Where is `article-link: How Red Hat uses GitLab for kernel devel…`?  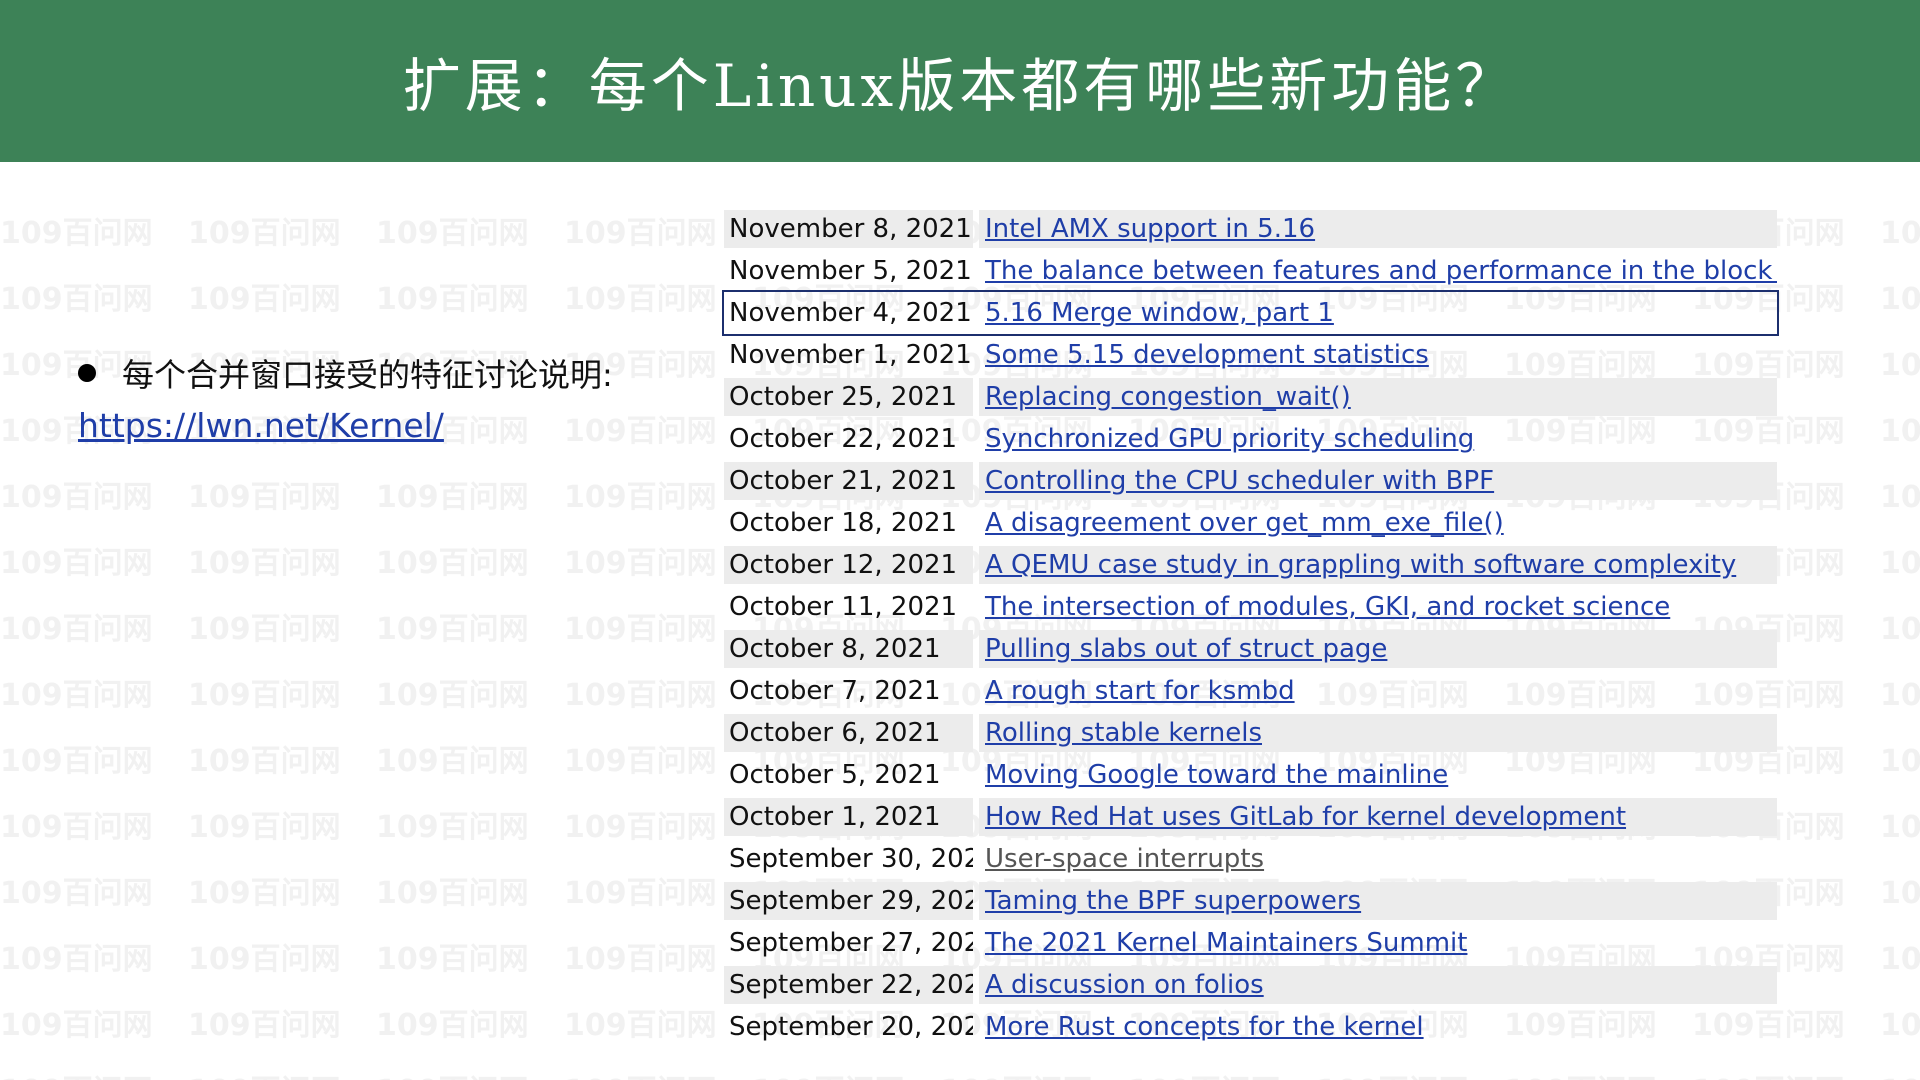 article-link: How Red Hat uses GitLab for kernel devel… is located at coordinates (1305, 817).